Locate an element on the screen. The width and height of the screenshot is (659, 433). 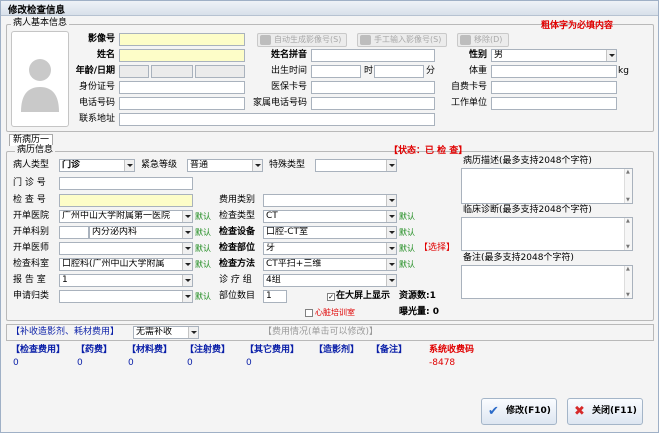
fee-col-exam: 【检查费用】 is located at coordinates (38, 350).